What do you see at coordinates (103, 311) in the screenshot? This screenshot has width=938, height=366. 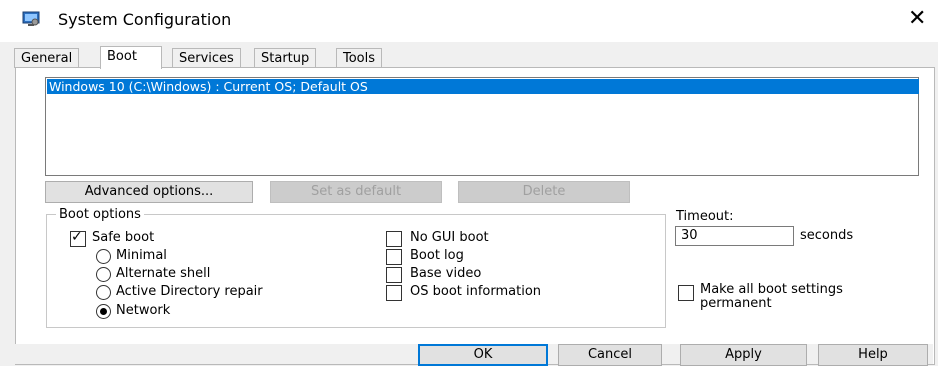 I see `network-radio` at bounding box center [103, 311].